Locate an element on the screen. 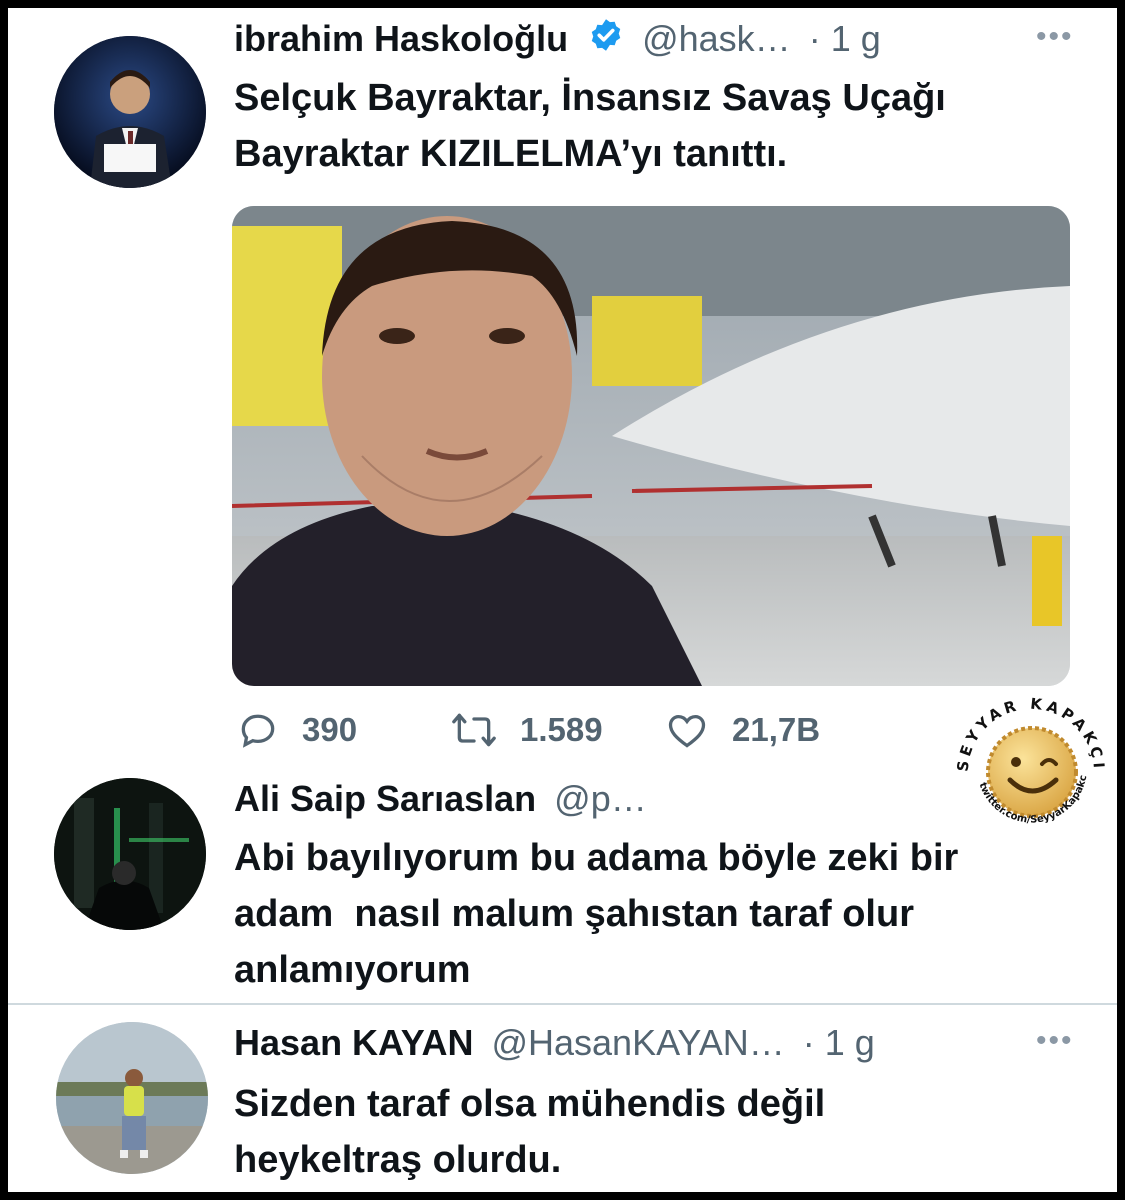 This screenshot has height=1200, width=1125. like-icon is located at coordinates (687, 731).